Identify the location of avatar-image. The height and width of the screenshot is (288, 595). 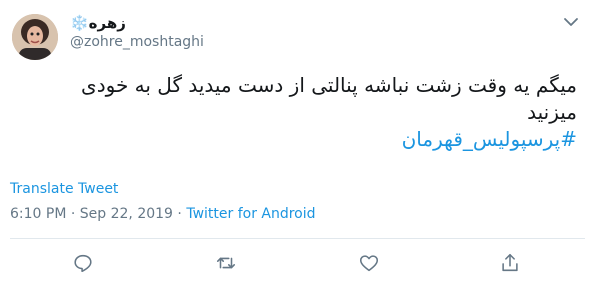
(35, 37).